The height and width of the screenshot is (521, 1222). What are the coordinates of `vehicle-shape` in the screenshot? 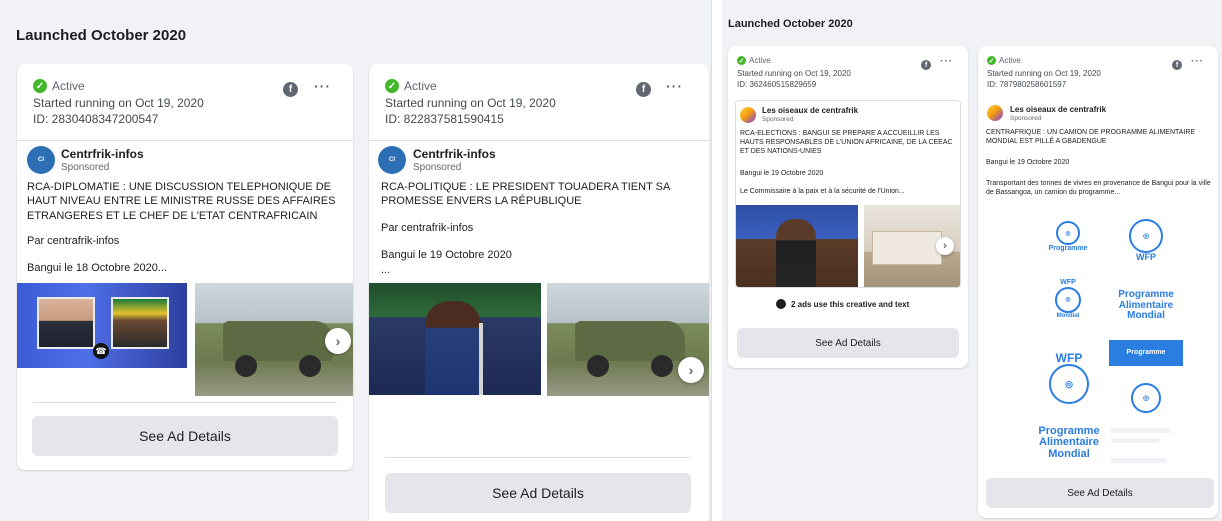 It's located at (630, 341).